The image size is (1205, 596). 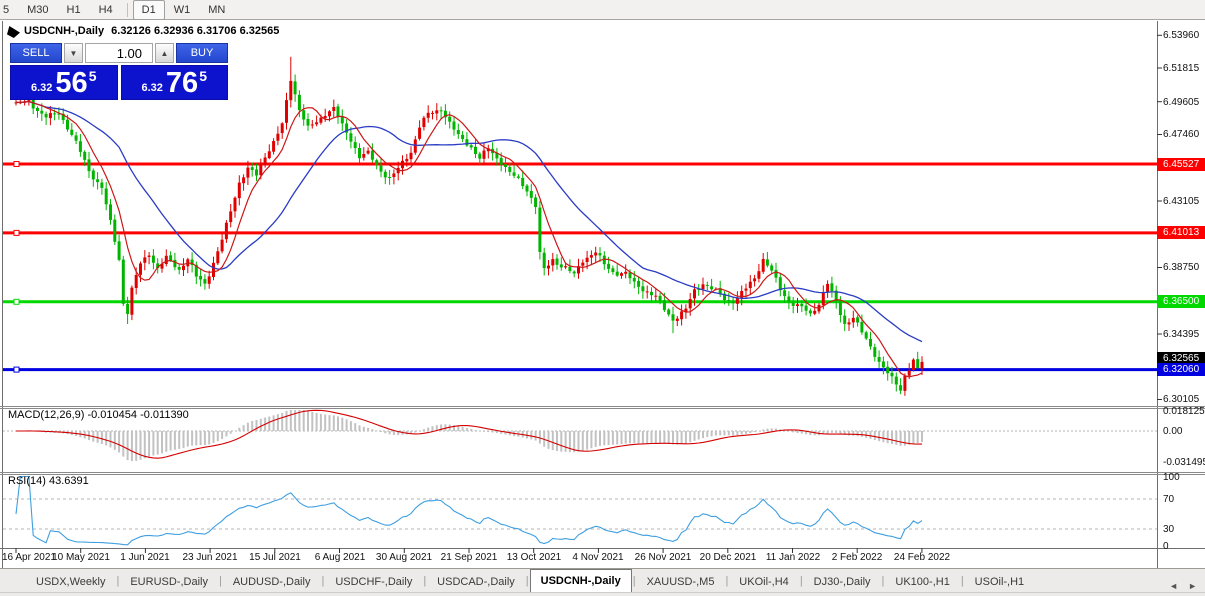 What do you see at coordinates (340, 557) in the screenshot?
I see `date-tick-label: 6 Aug 2021` at bounding box center [340, 557].